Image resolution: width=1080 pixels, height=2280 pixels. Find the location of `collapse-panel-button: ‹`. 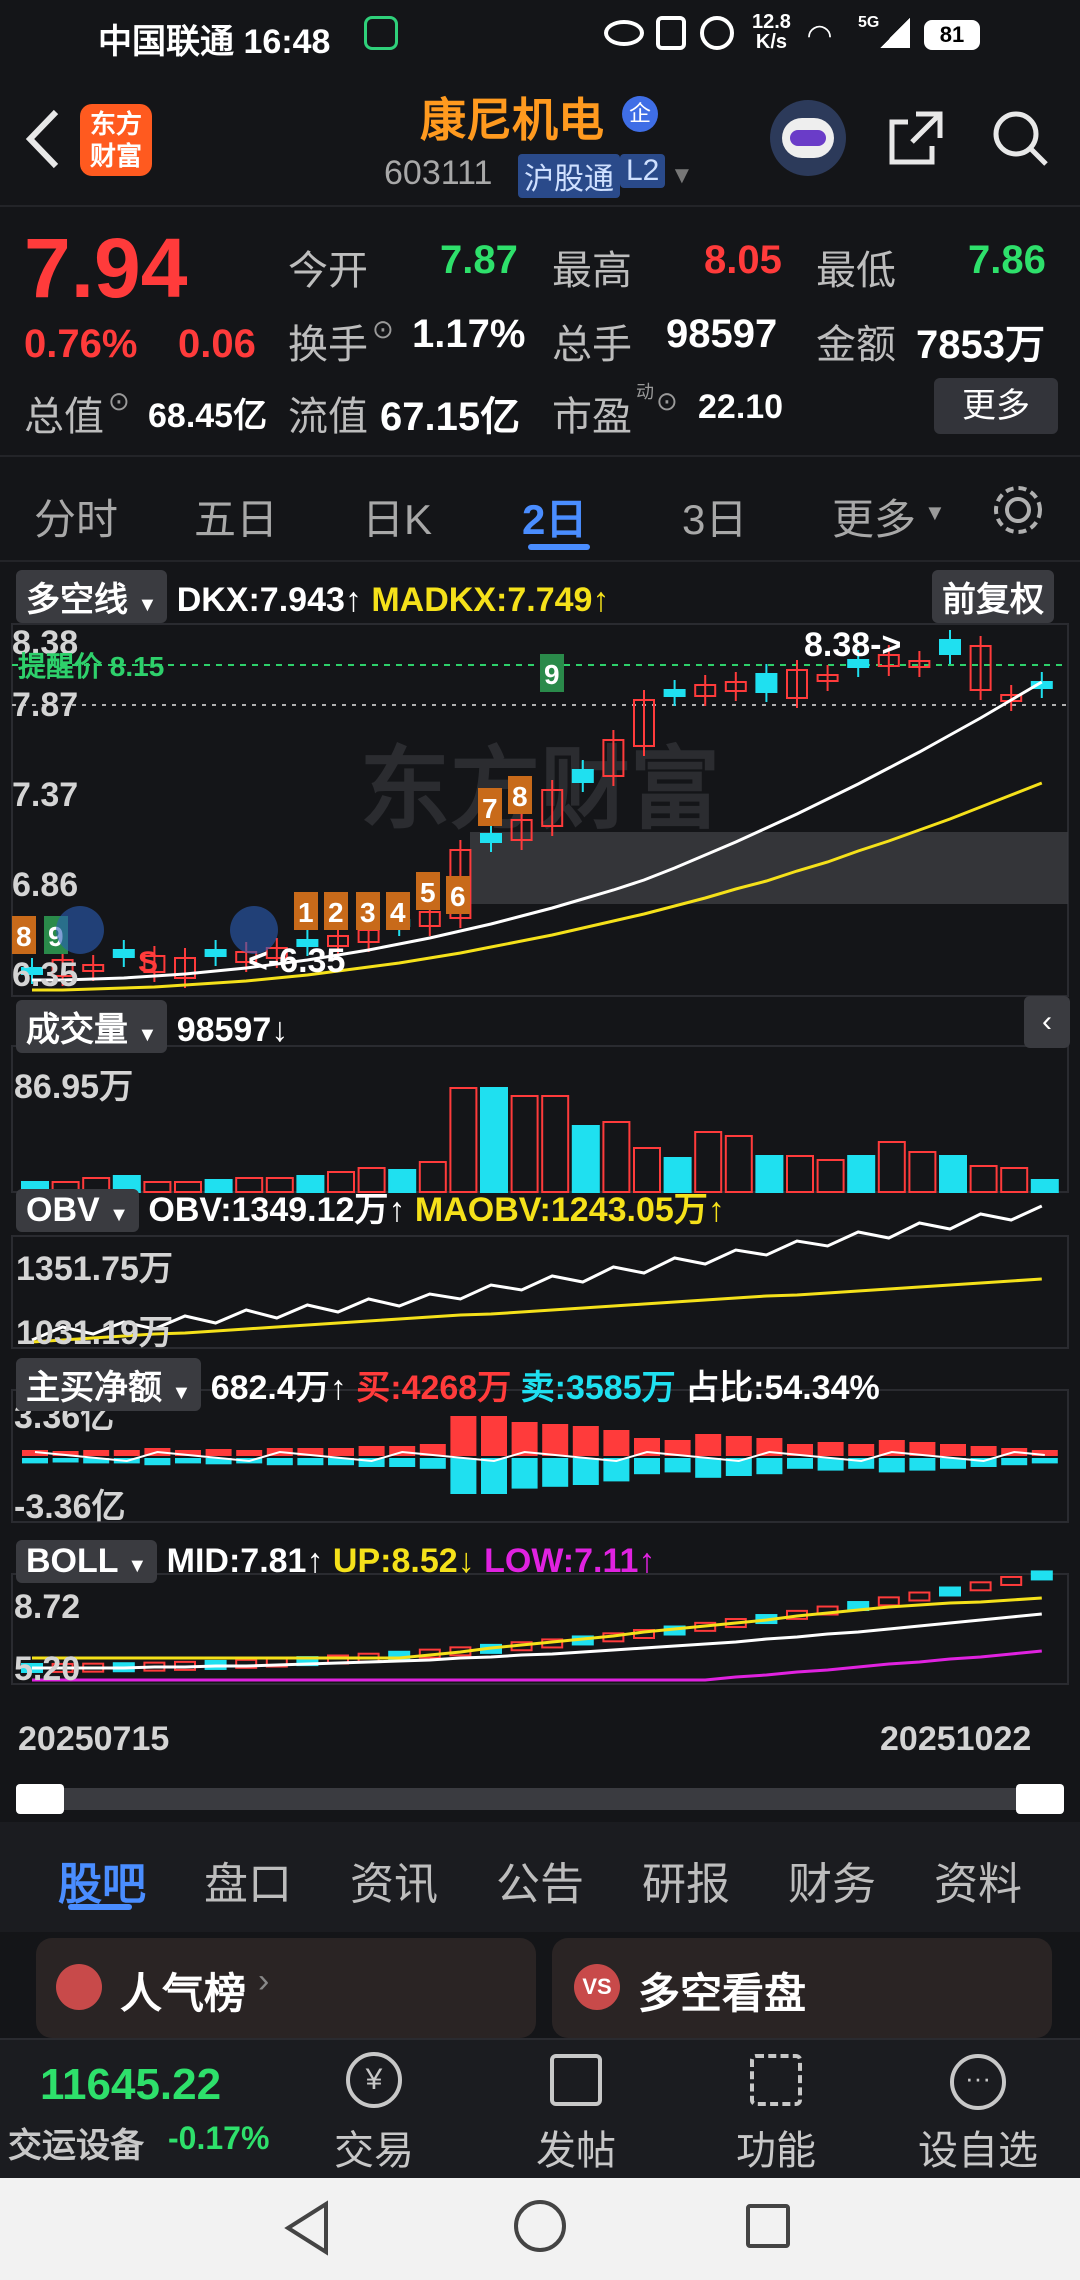

collapse-panel-button: ‹ is located at coordinates (1047, 1022).